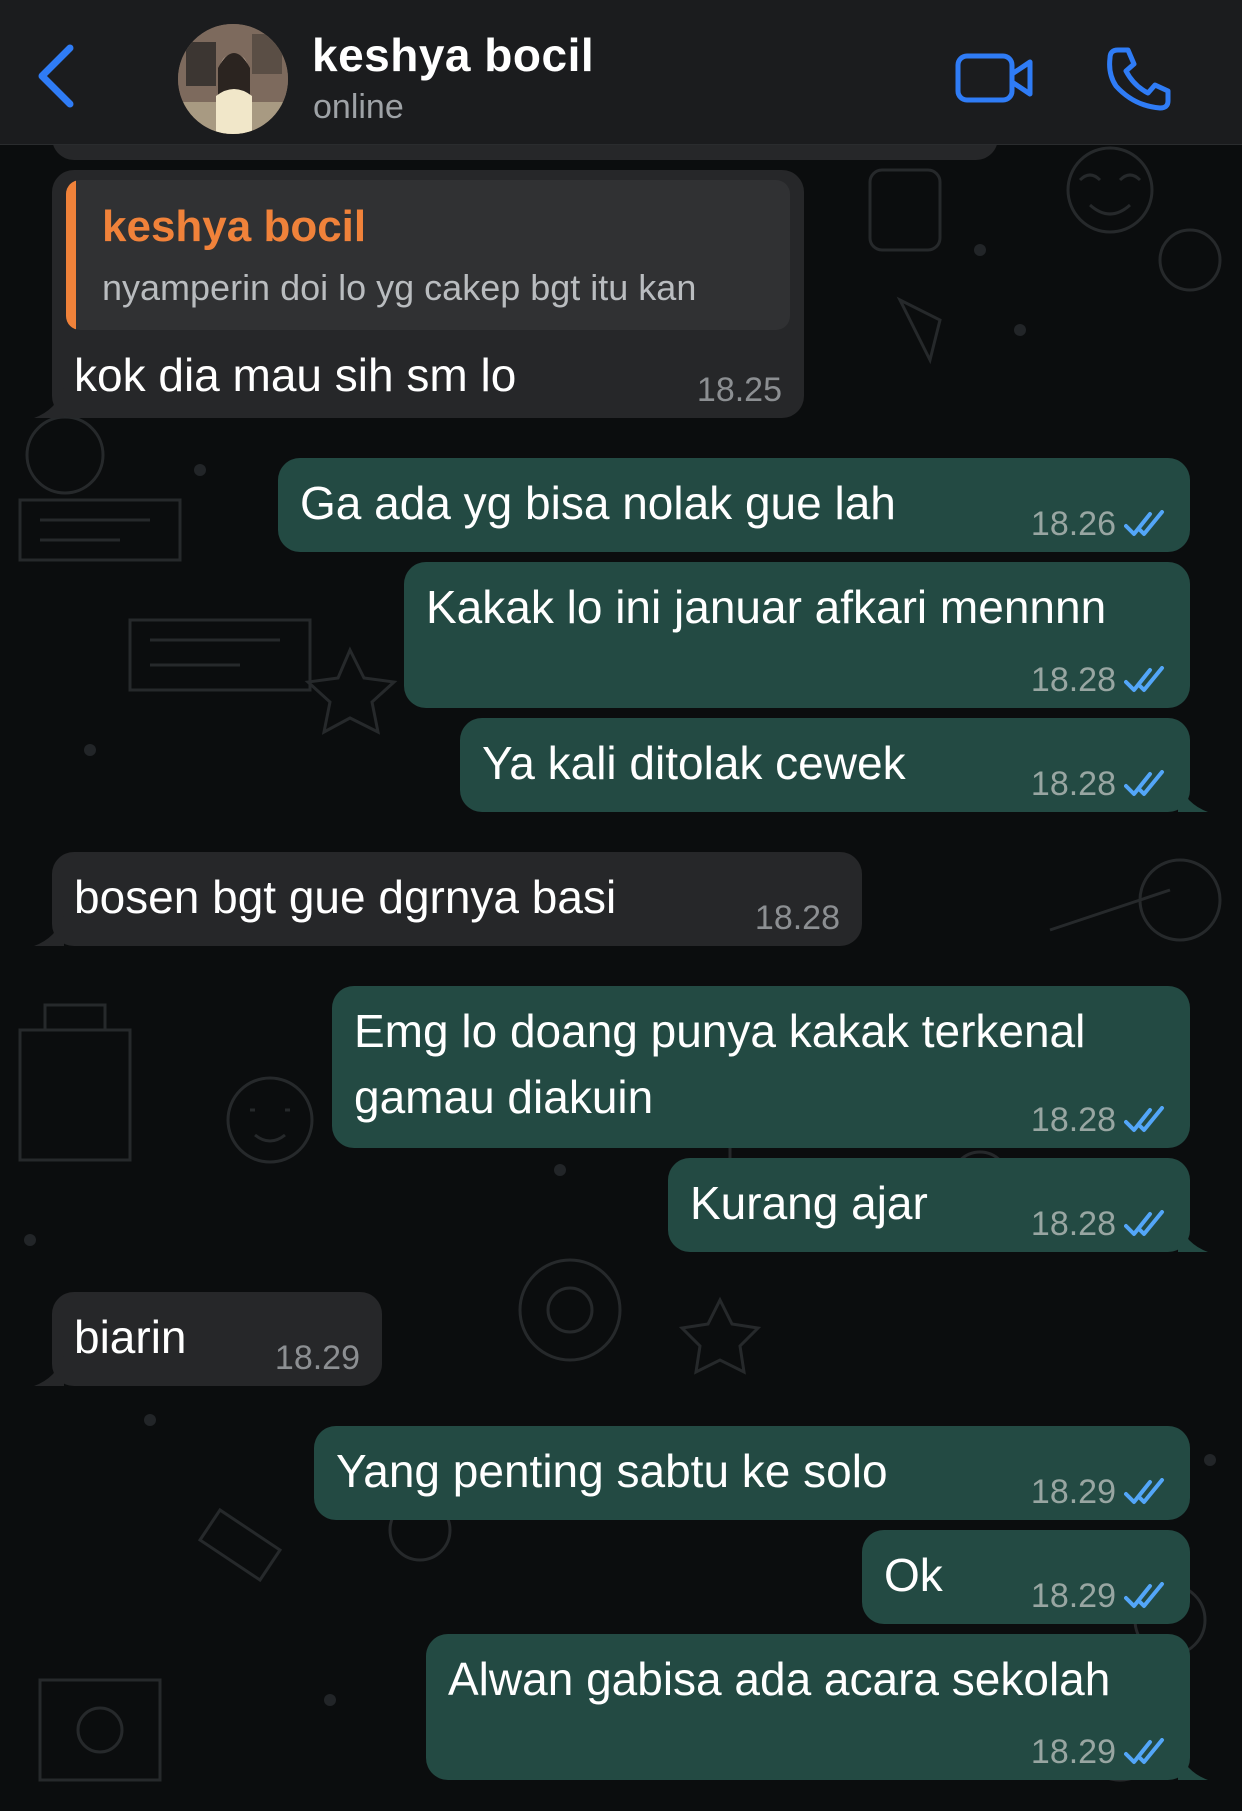  I want to click on contact-status: online, so click(358, 107).